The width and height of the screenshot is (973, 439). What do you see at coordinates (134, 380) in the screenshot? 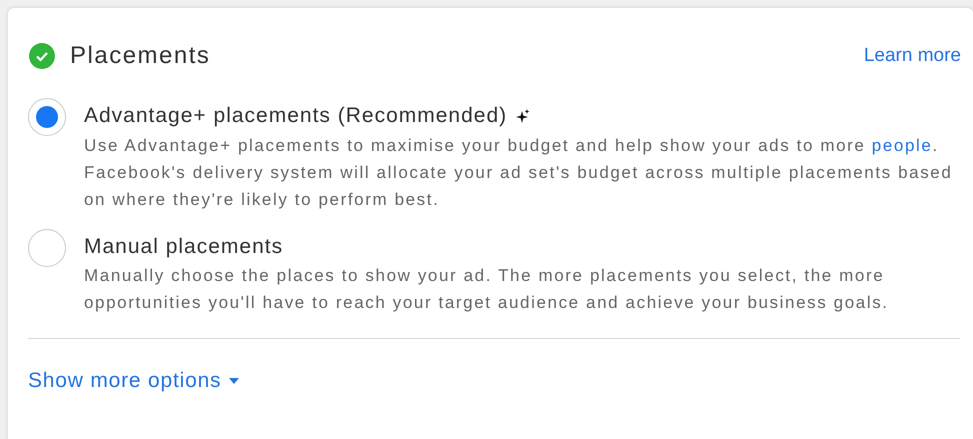
I see `show-more-options-button: Show more options` at bounding box center [134, 380].